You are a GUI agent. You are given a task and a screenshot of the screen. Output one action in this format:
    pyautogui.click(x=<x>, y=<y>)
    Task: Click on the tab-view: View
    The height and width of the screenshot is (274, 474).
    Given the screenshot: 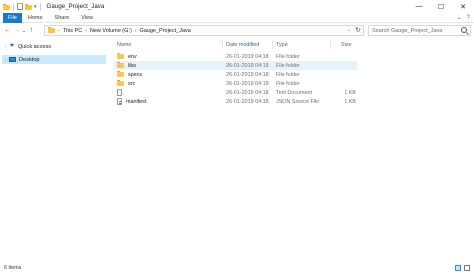 What is the action you would take?
    pyautogui.click(x=87, y=18)
    